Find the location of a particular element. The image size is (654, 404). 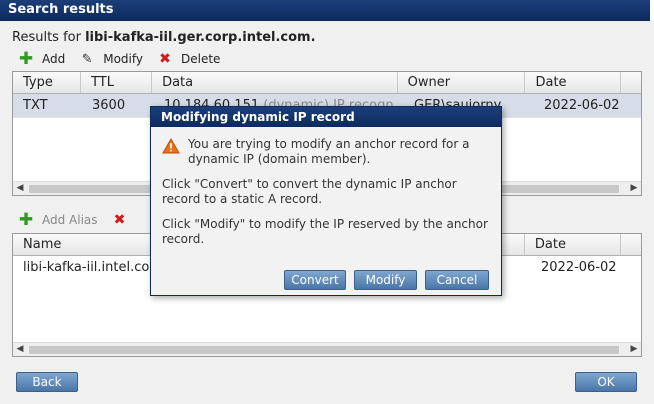

column-header-type: Type is located at coordinates (47, 82).